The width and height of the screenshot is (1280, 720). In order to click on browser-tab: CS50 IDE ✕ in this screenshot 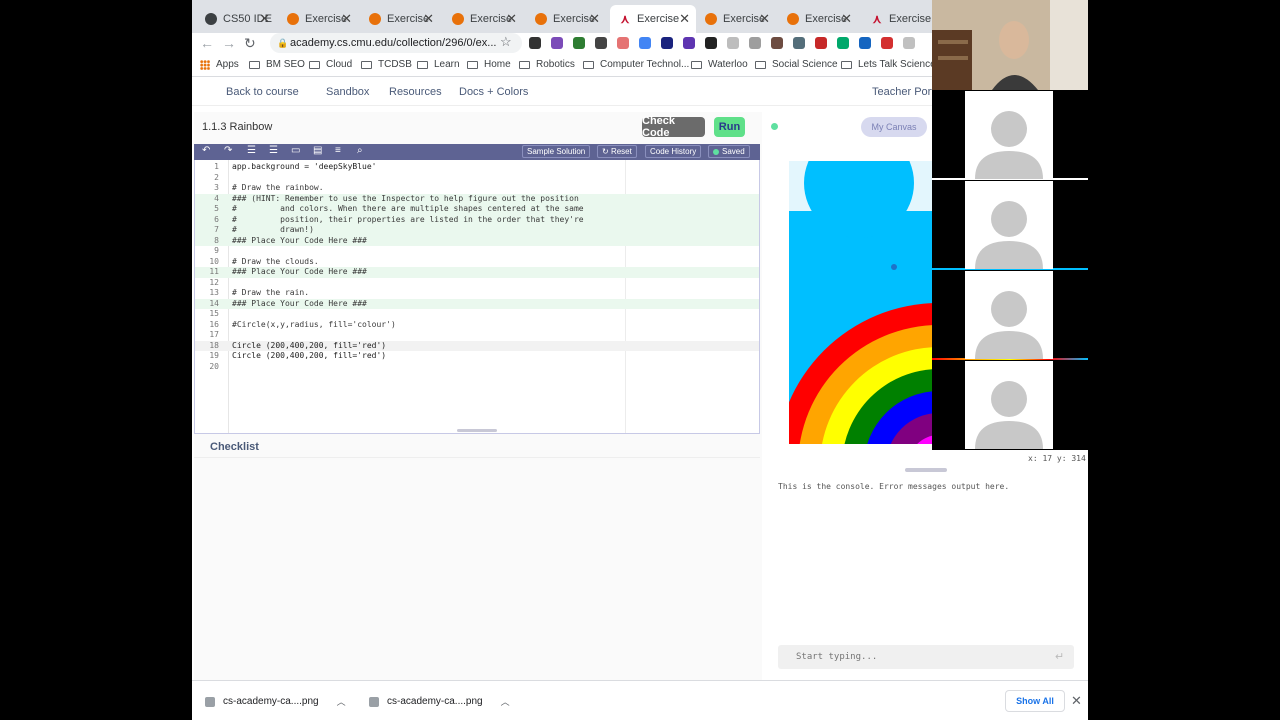, I will do `click(236, 19)`.